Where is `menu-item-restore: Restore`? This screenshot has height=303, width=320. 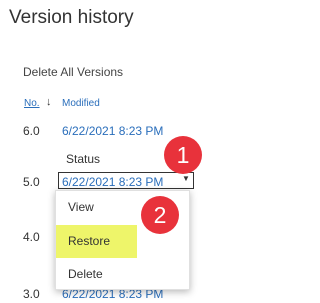 menu-item-restore: Restore is located at coordinates (96, 241).